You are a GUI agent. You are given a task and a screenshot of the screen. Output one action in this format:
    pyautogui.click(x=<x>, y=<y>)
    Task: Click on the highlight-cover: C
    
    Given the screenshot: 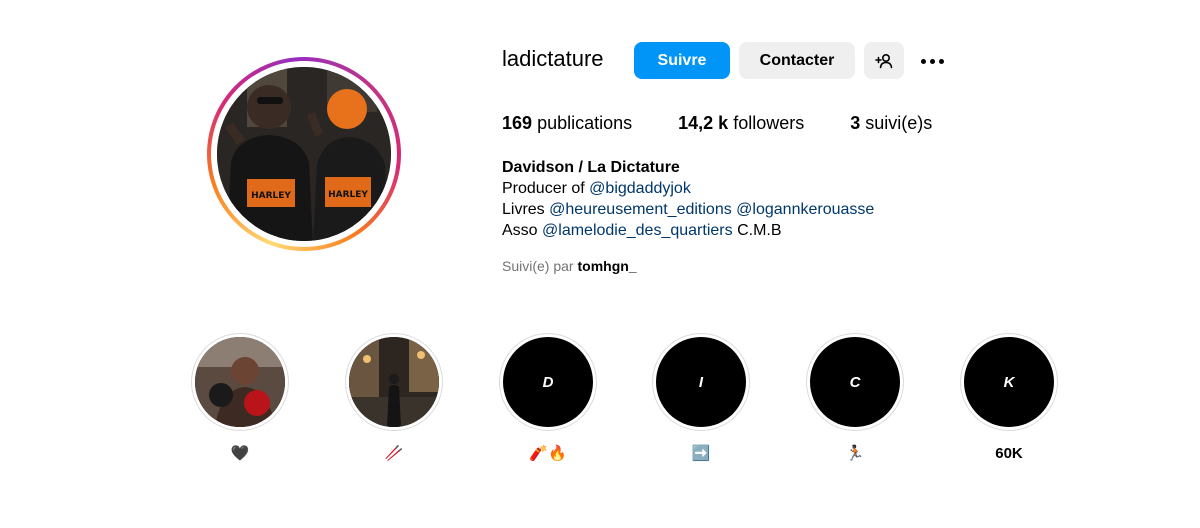 What is the action you would take?
    pyautogui.click(x=855, y=382)
    